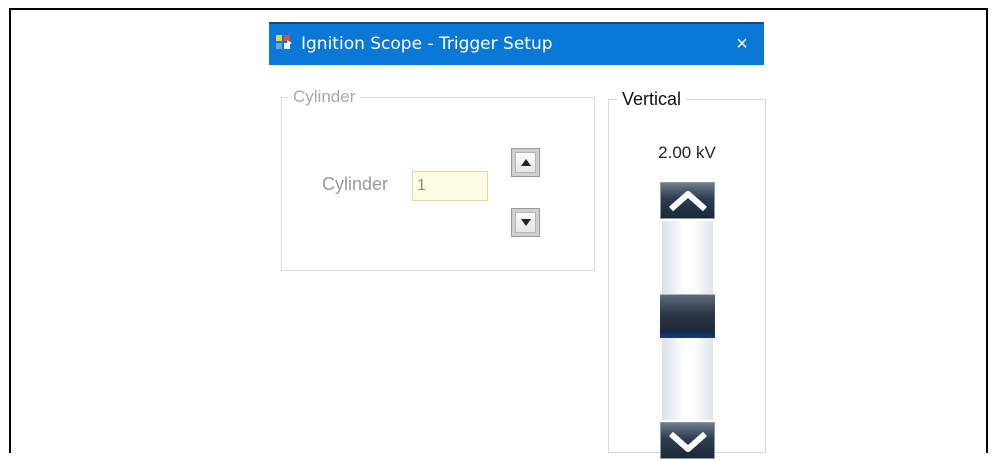 Image resolution: width=999 pixels, height=461 pixels. Describe the element at coordinates (742, 44) in the screenshot. I see `close-button: ×` at that location.